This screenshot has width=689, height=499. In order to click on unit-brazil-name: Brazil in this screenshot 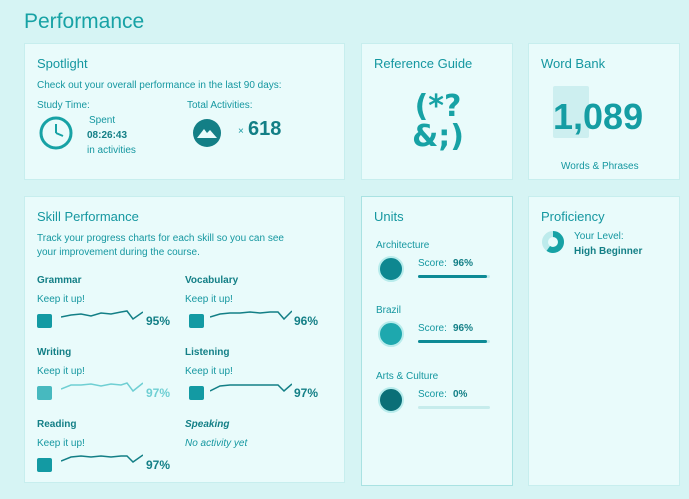, I will do `click(388, 310)`.